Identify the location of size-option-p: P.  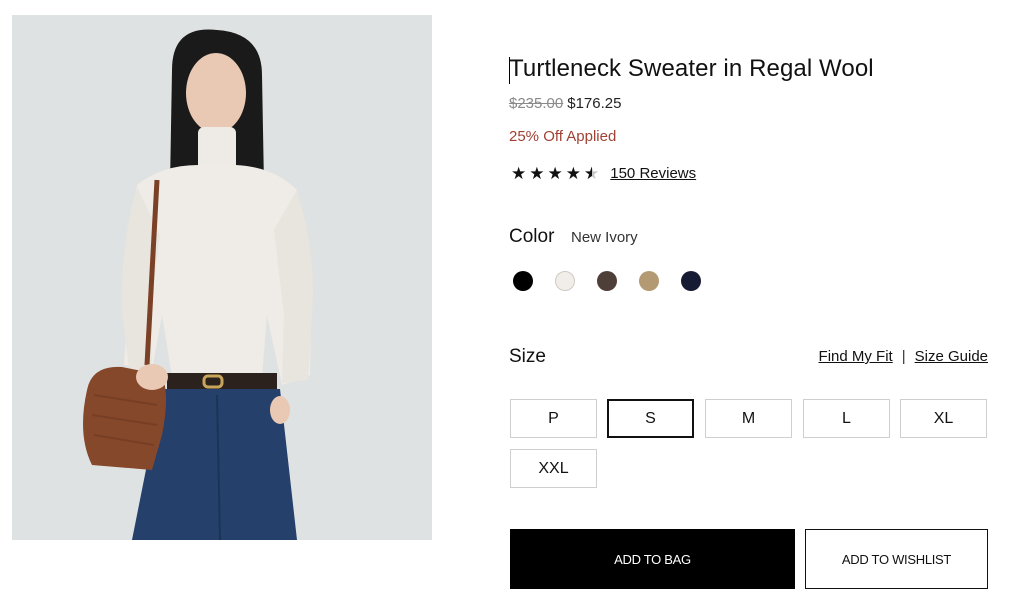
(553, 418).